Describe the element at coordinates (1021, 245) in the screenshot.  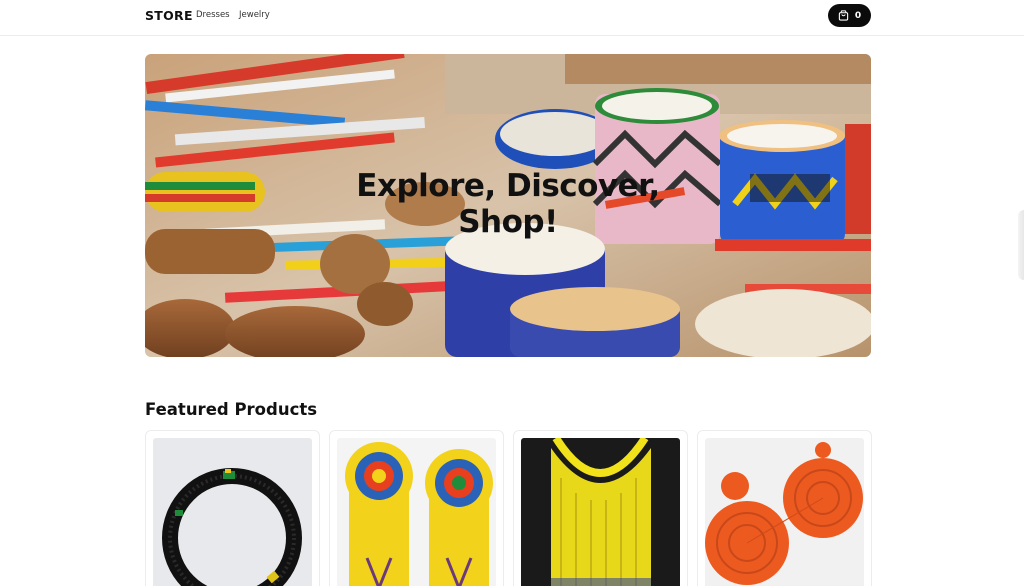
I see `scroll-edge-indicator` at that location.